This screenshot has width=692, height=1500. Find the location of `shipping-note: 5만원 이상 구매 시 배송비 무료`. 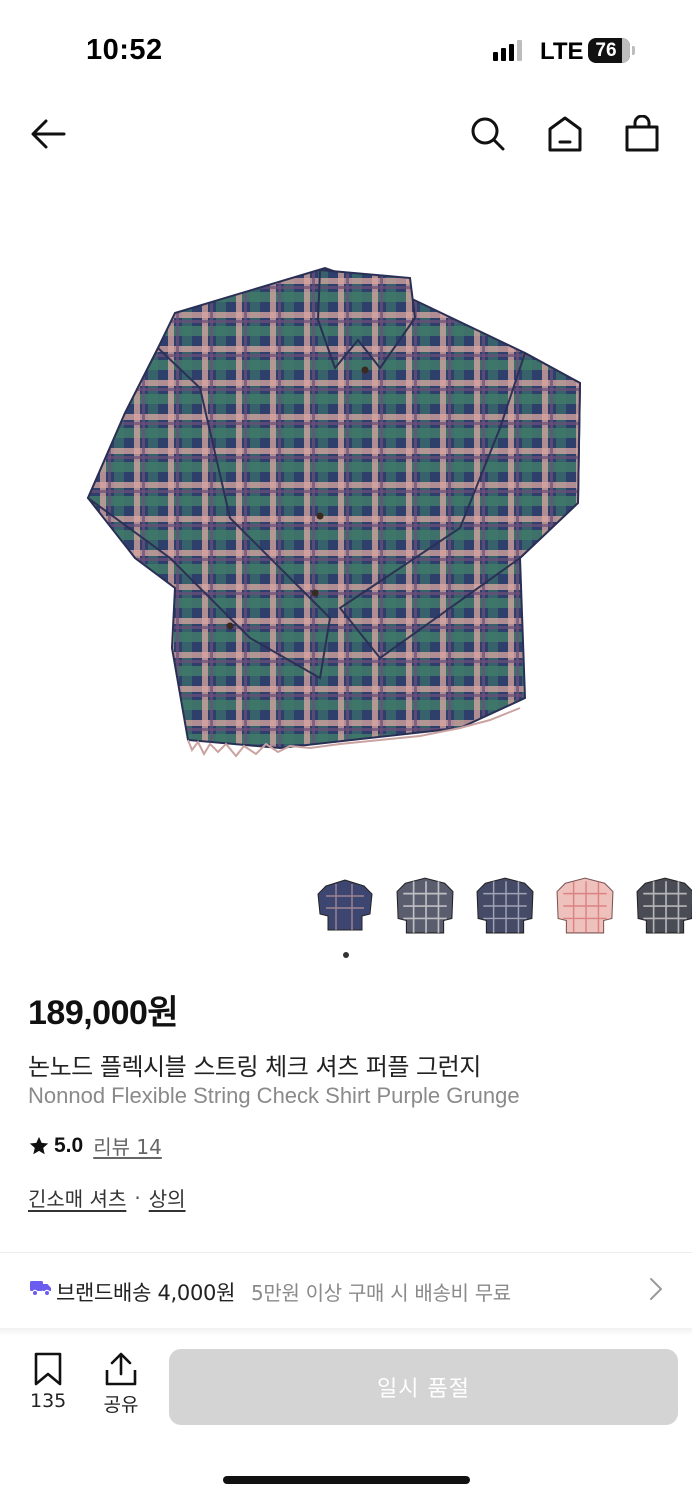

shipping-note: 5만원 이상 구매 시 배송비 무료 is located at coordinates (381, 1293).